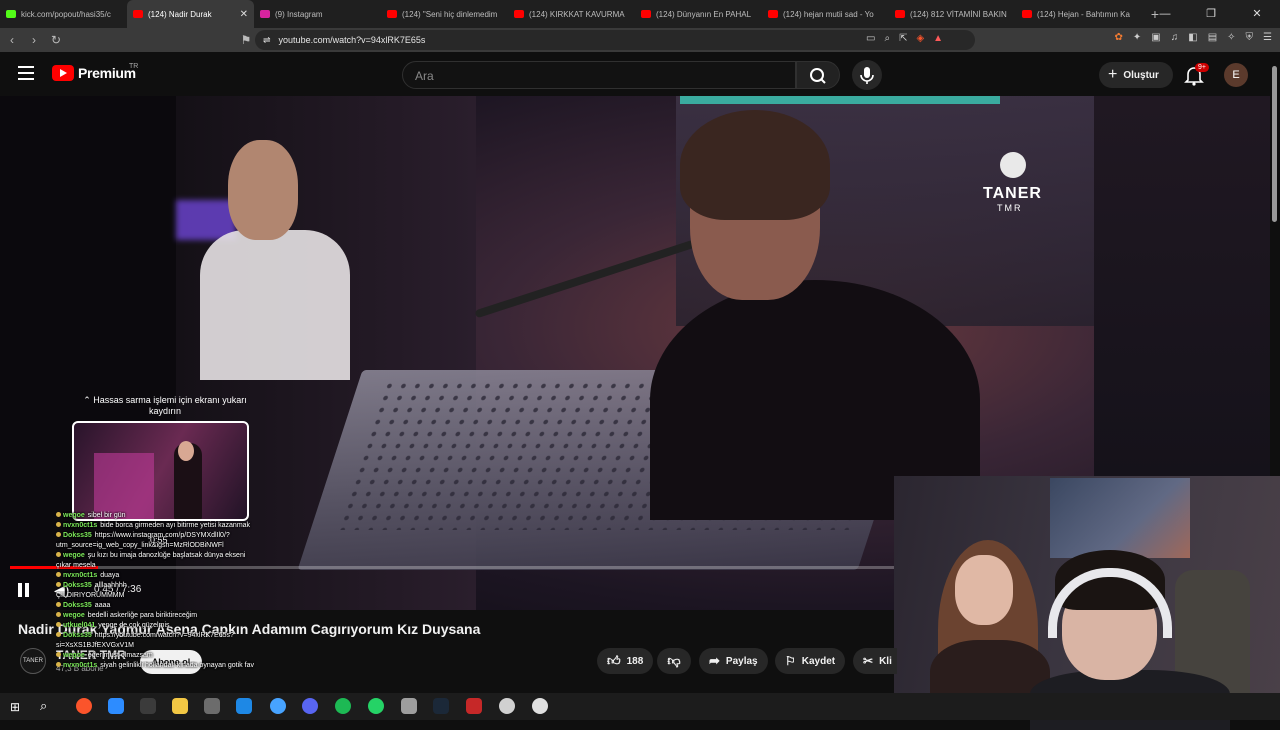 Image resolution: width=1280 pixels, height=730 pixels. Describe the element at coordinates (674, 661) in the screenshot. I see `dislike-button: 👎︎` at that location.